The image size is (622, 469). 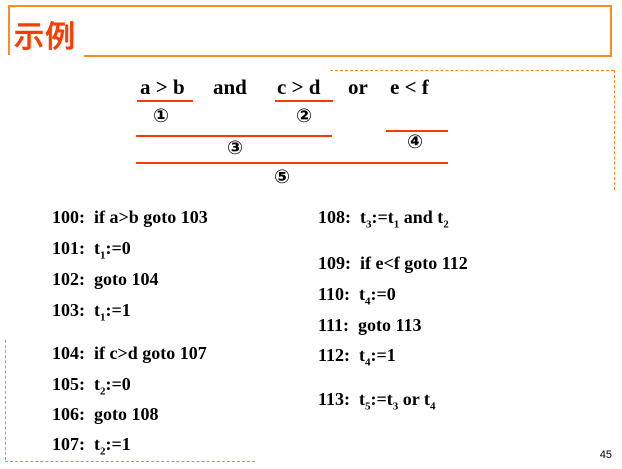 What do you see at coordinates (161, 116) in the screenshot?
I see `marker-1: ①` at bounding box center [161, 116].